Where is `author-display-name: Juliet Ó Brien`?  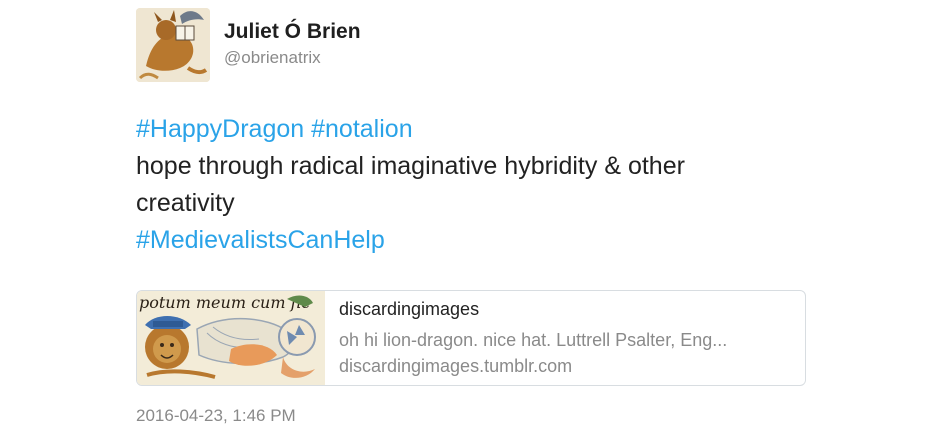 author-display-name: Juliet Ó Brien is located at coordinates (292, 32).